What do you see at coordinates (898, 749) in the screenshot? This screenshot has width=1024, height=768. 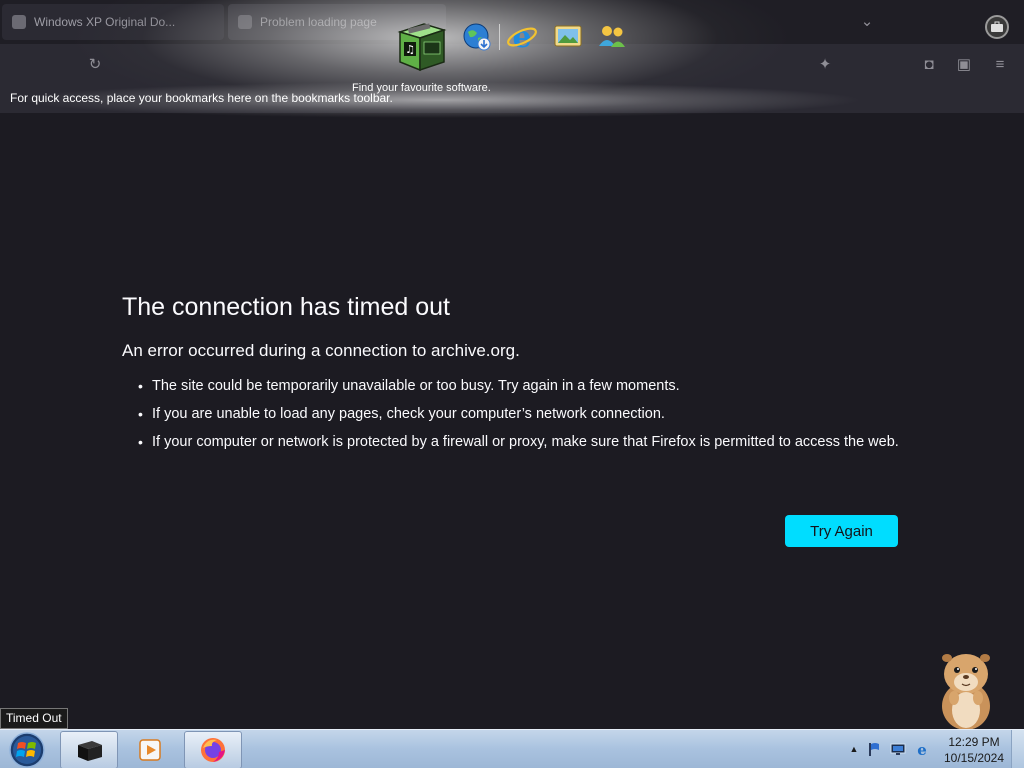 I see `network-icon` at bounding box center [898, 749].